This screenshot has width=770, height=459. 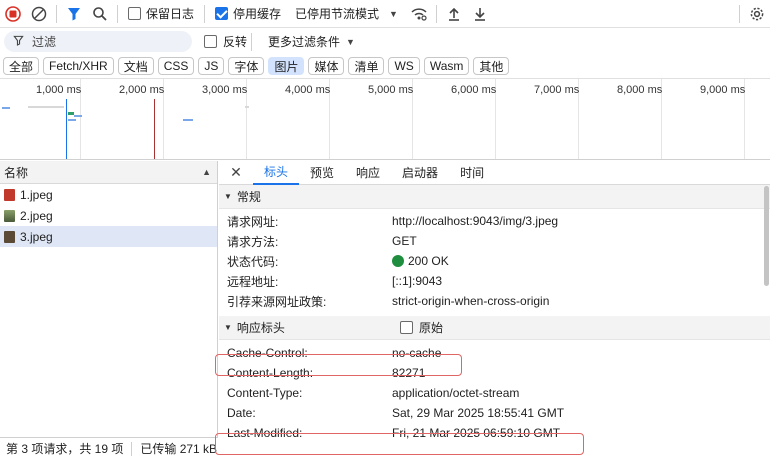 I want to click on type-chip-js: JS, so click(x=211, y=66).